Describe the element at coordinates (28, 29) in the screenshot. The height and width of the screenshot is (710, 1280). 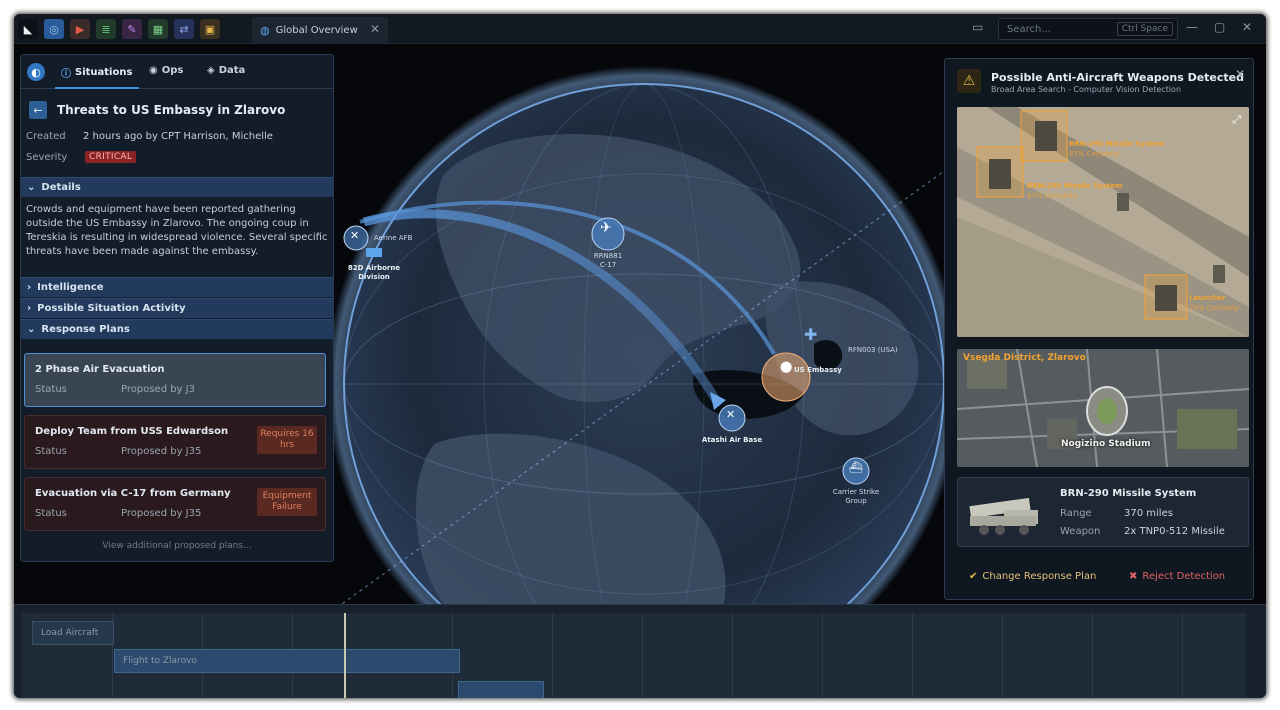
I see `app-logo-icon: ◣` at that location.